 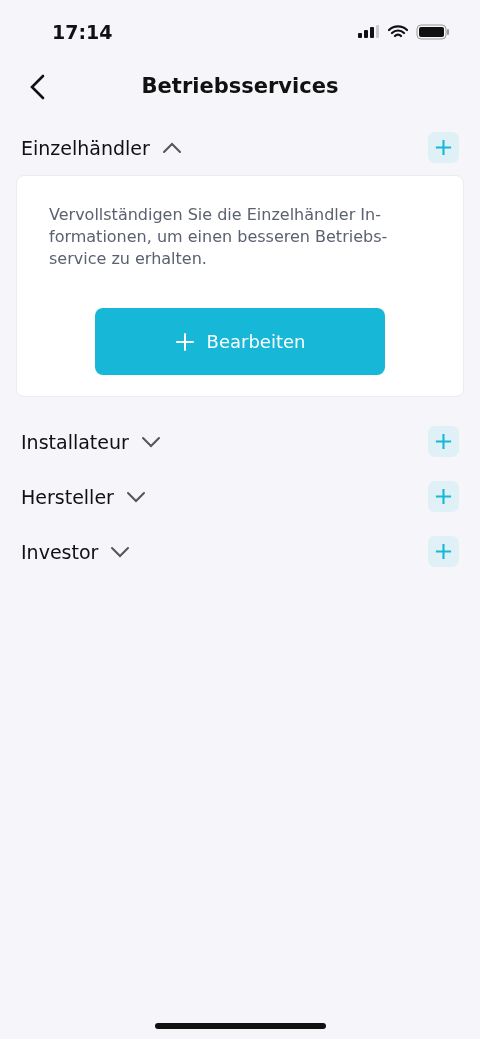 I want to click on section-title: Einzelhändler, so click(x=85, y=147).